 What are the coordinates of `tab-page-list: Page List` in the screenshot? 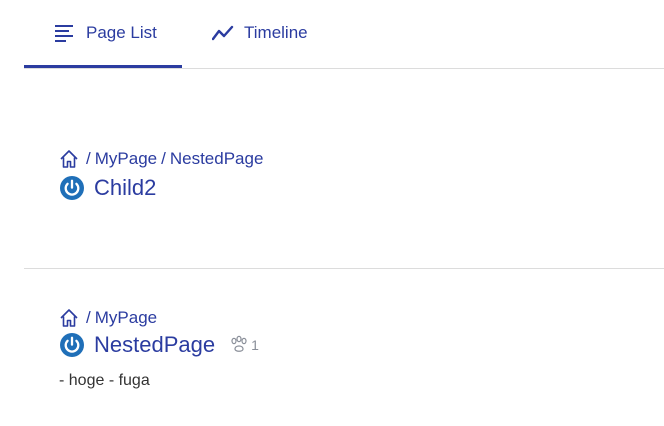 It's located at (103, 34).